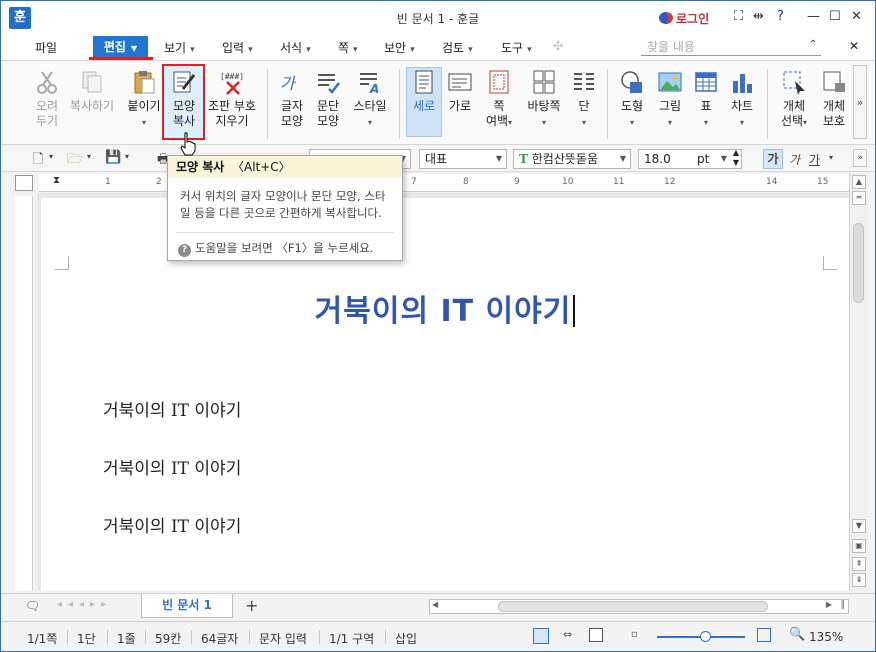 The width and height of the screenshot is (876, 652). I want to click on zoom-out-icon: ▫, so click(634, 634).